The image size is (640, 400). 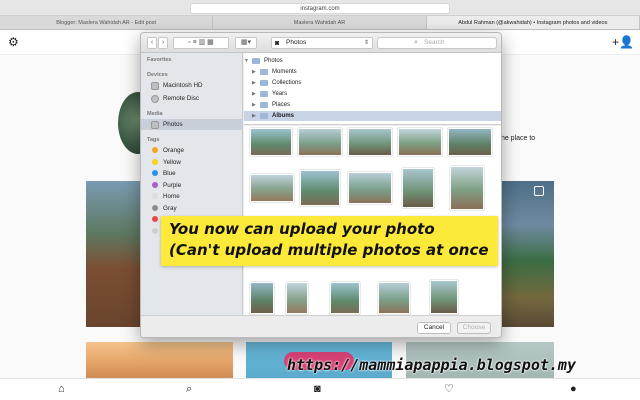 I want to click on caption-line-2: (Can't upload multiple photos at once, so click(x=329, y=250).